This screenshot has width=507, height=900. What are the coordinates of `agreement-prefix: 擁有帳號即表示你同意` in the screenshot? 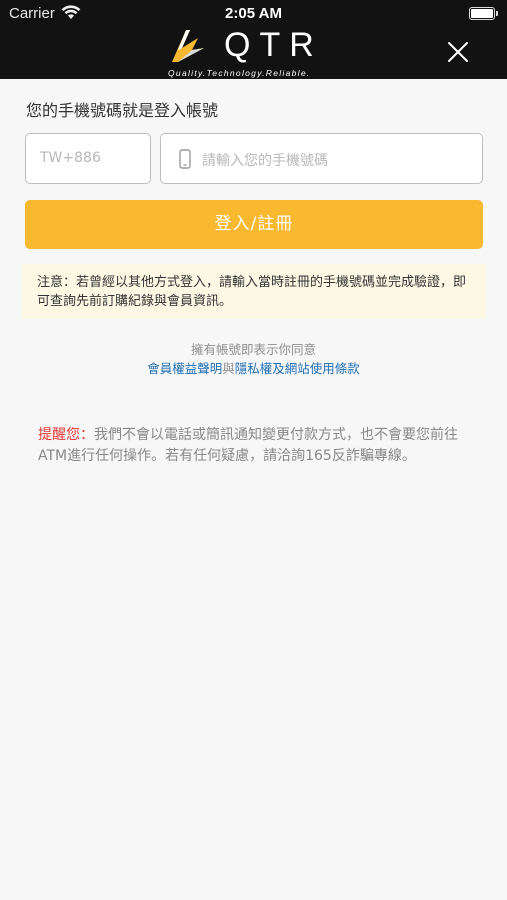 It's located at (253, 349).